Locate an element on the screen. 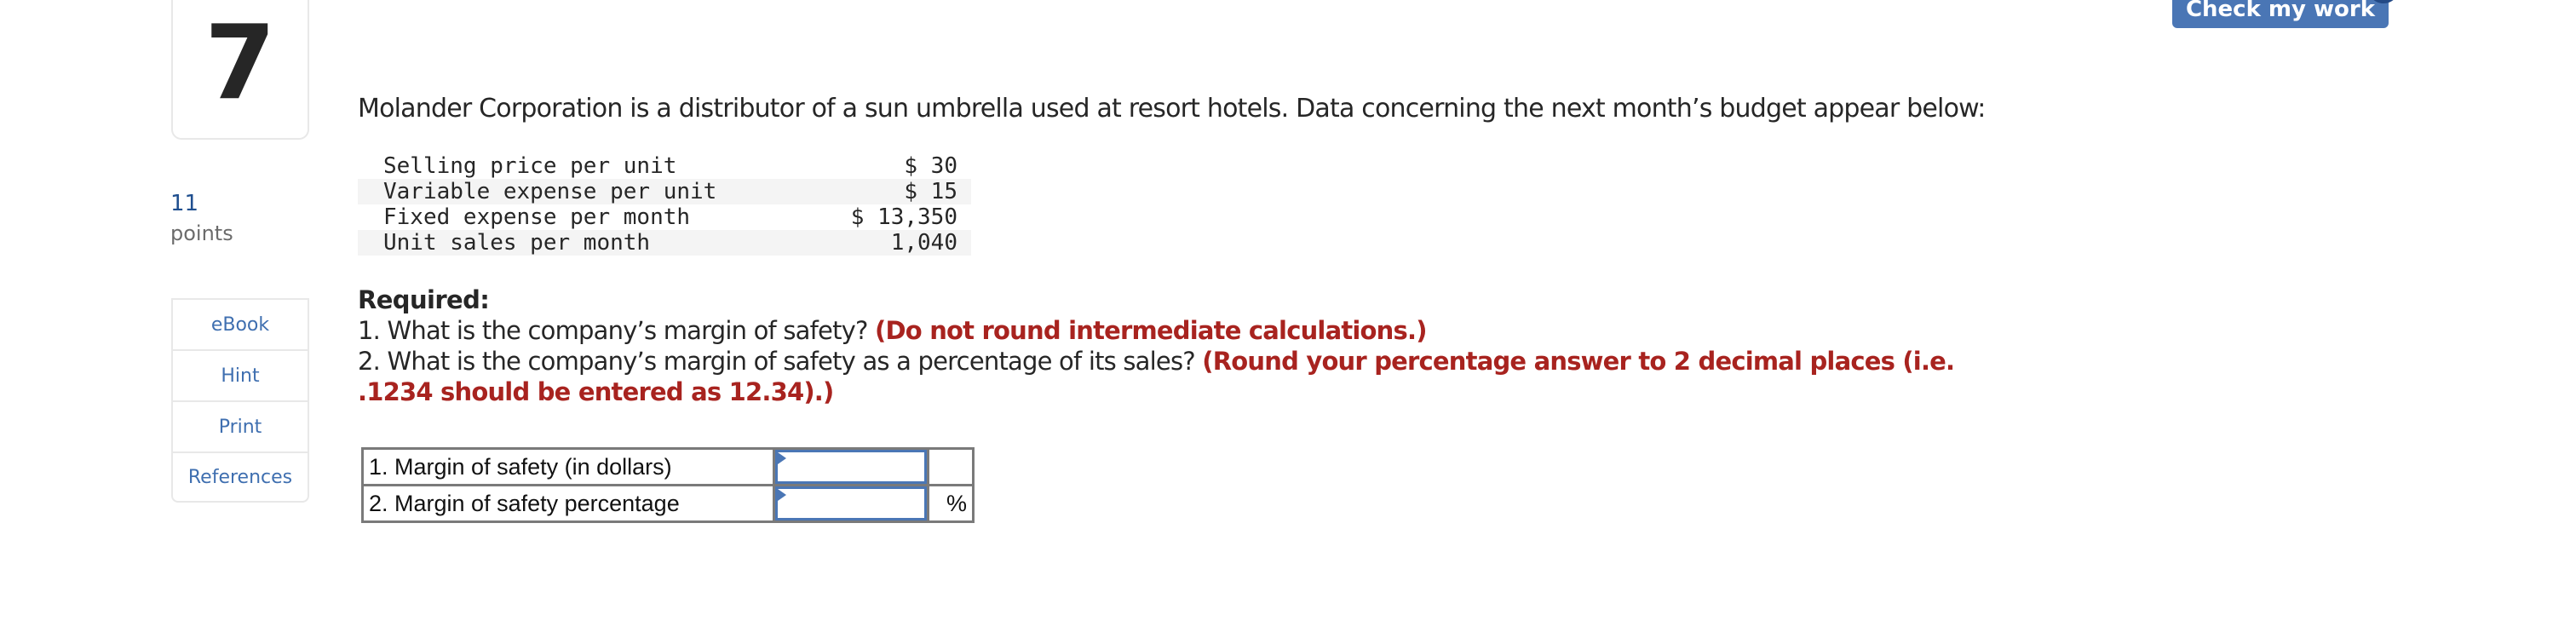  requirement-note-continued: .1234 should be entered as 12.34).) is located at coordinates (596, 392).